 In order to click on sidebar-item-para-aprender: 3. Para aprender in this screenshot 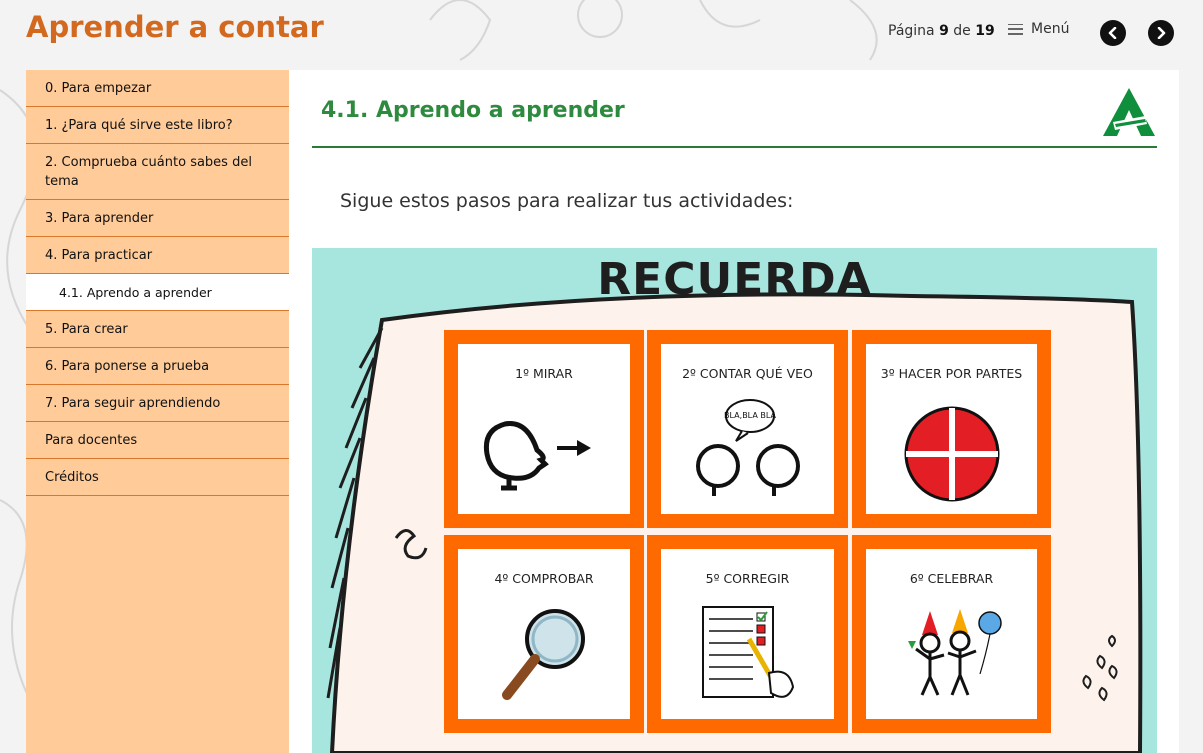, I will do `click(157, 218)`.